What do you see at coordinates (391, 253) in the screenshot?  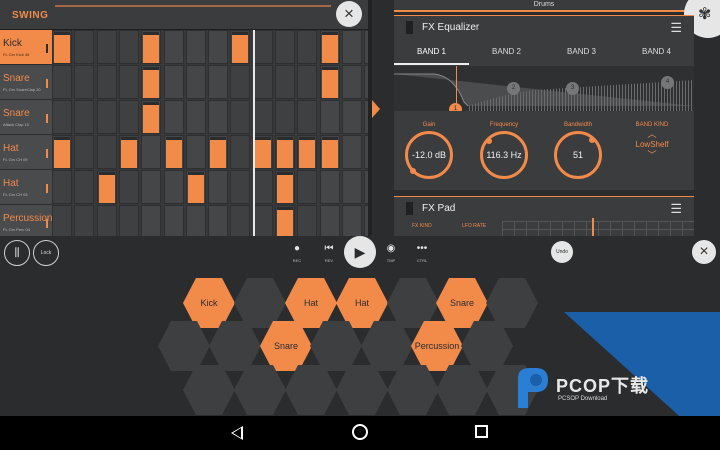 I see `tempo-button: ◉ TMP` at bounding box center [391, 253].